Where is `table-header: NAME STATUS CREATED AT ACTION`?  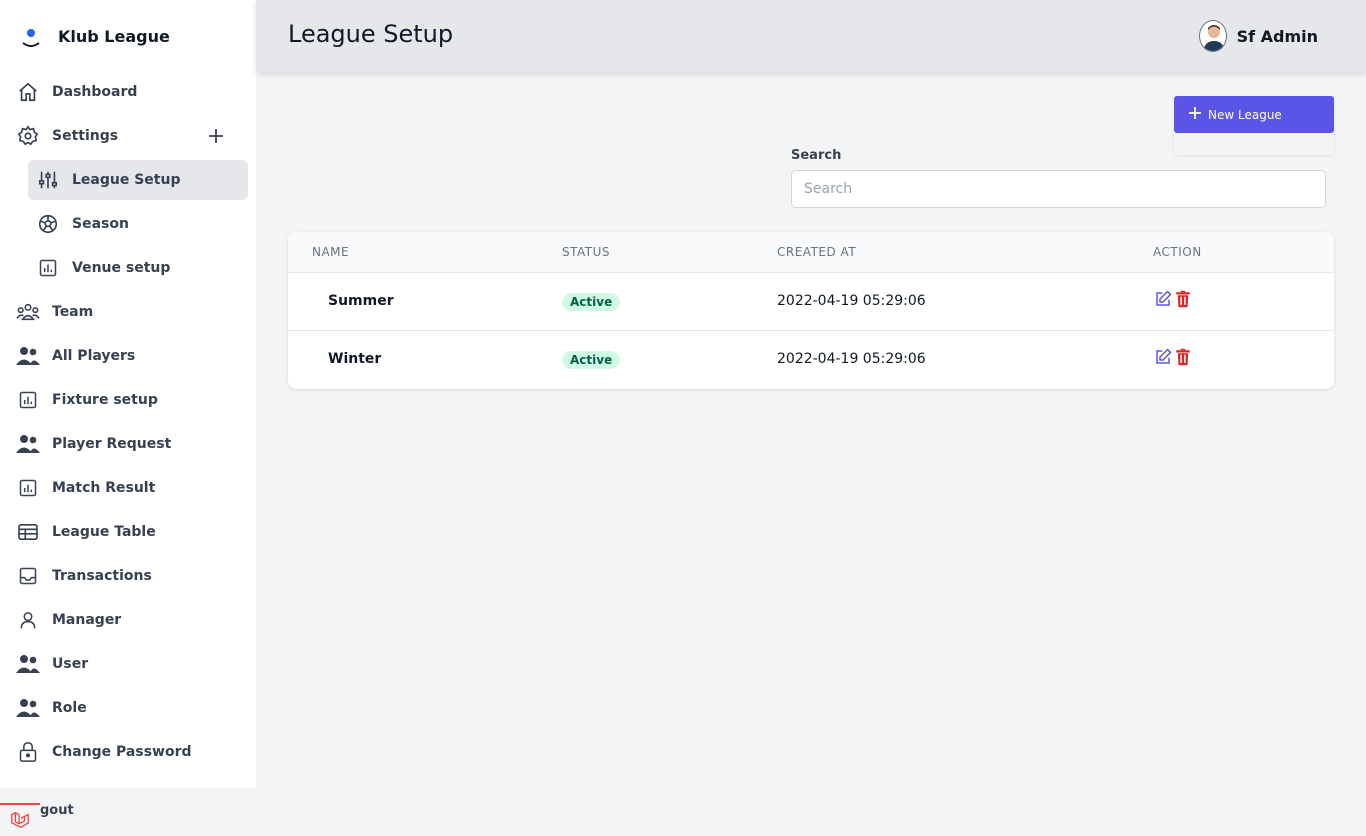 table-header: NAME STATUS CREATED AT ACTION is located at coordinates (811, 252).